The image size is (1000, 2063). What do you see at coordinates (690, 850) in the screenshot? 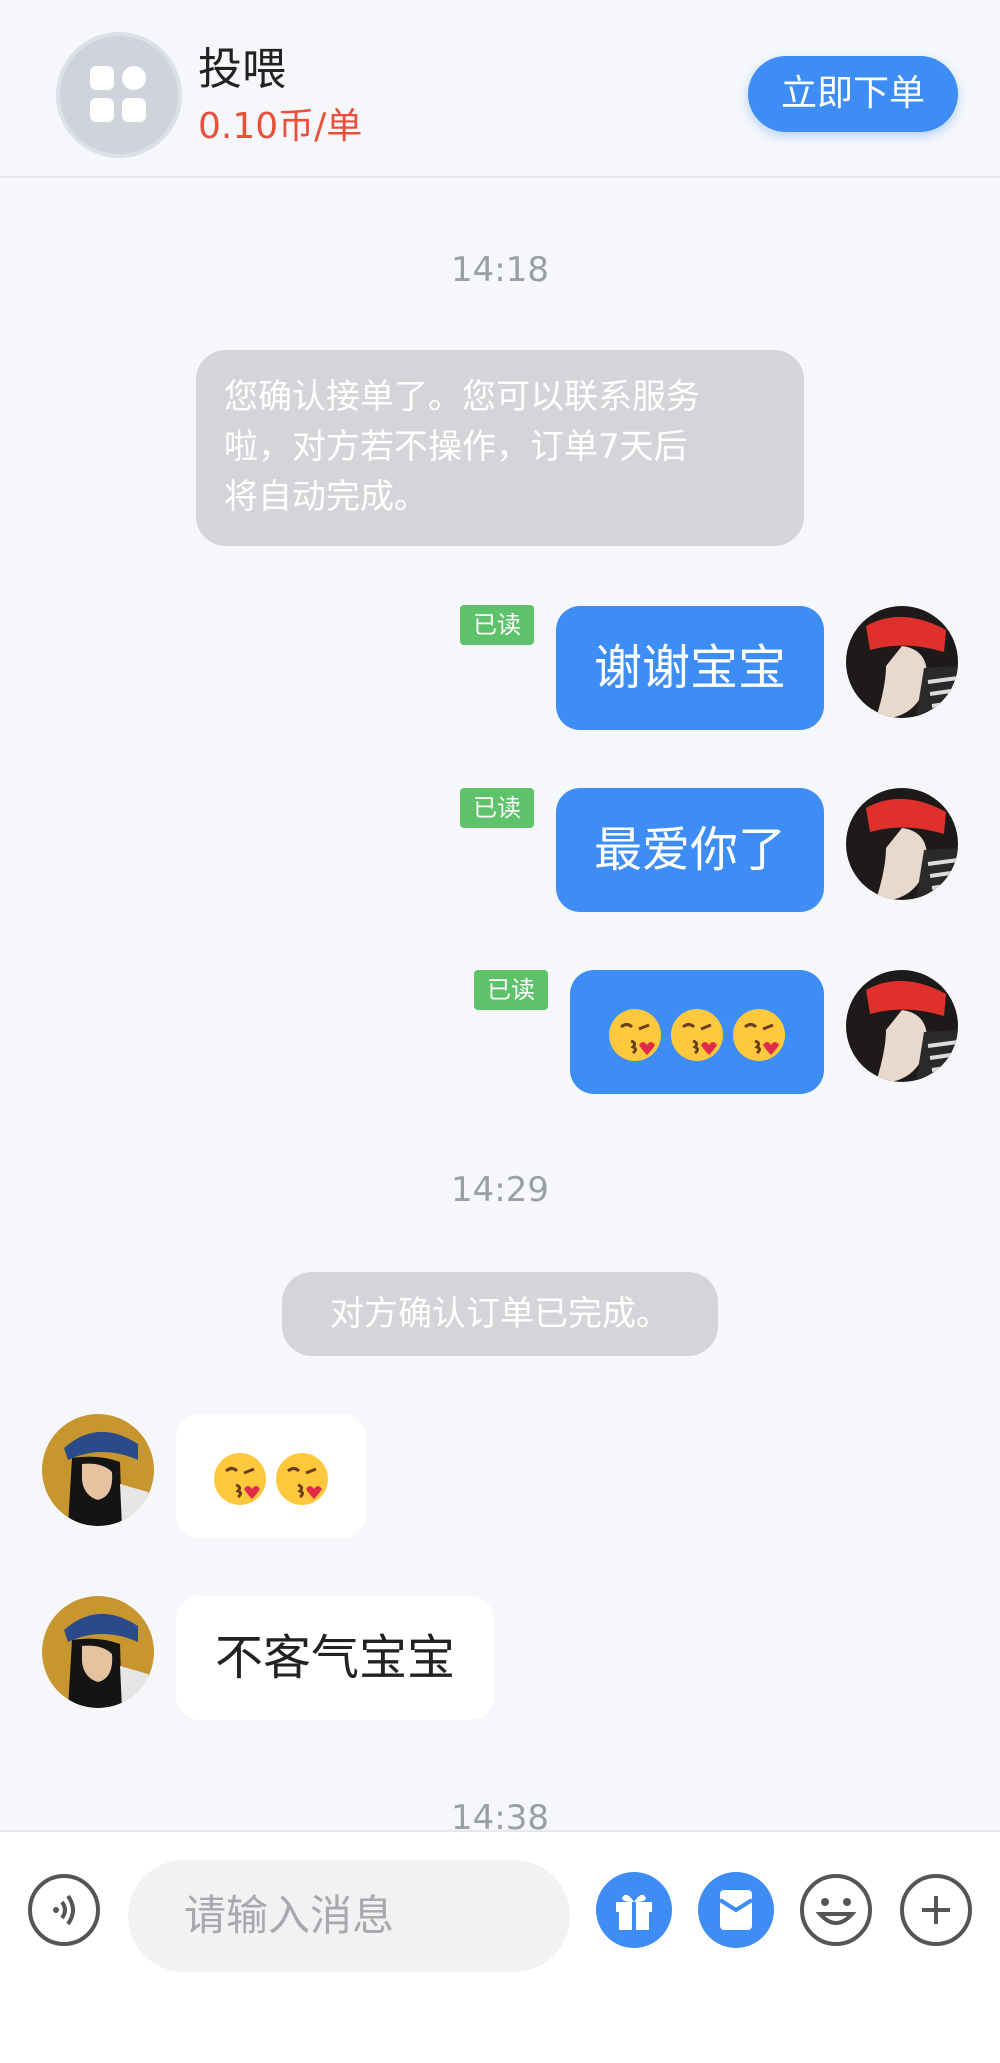
I see `my-message-bubble: 最爱你了` at bounding box center [690, 850].